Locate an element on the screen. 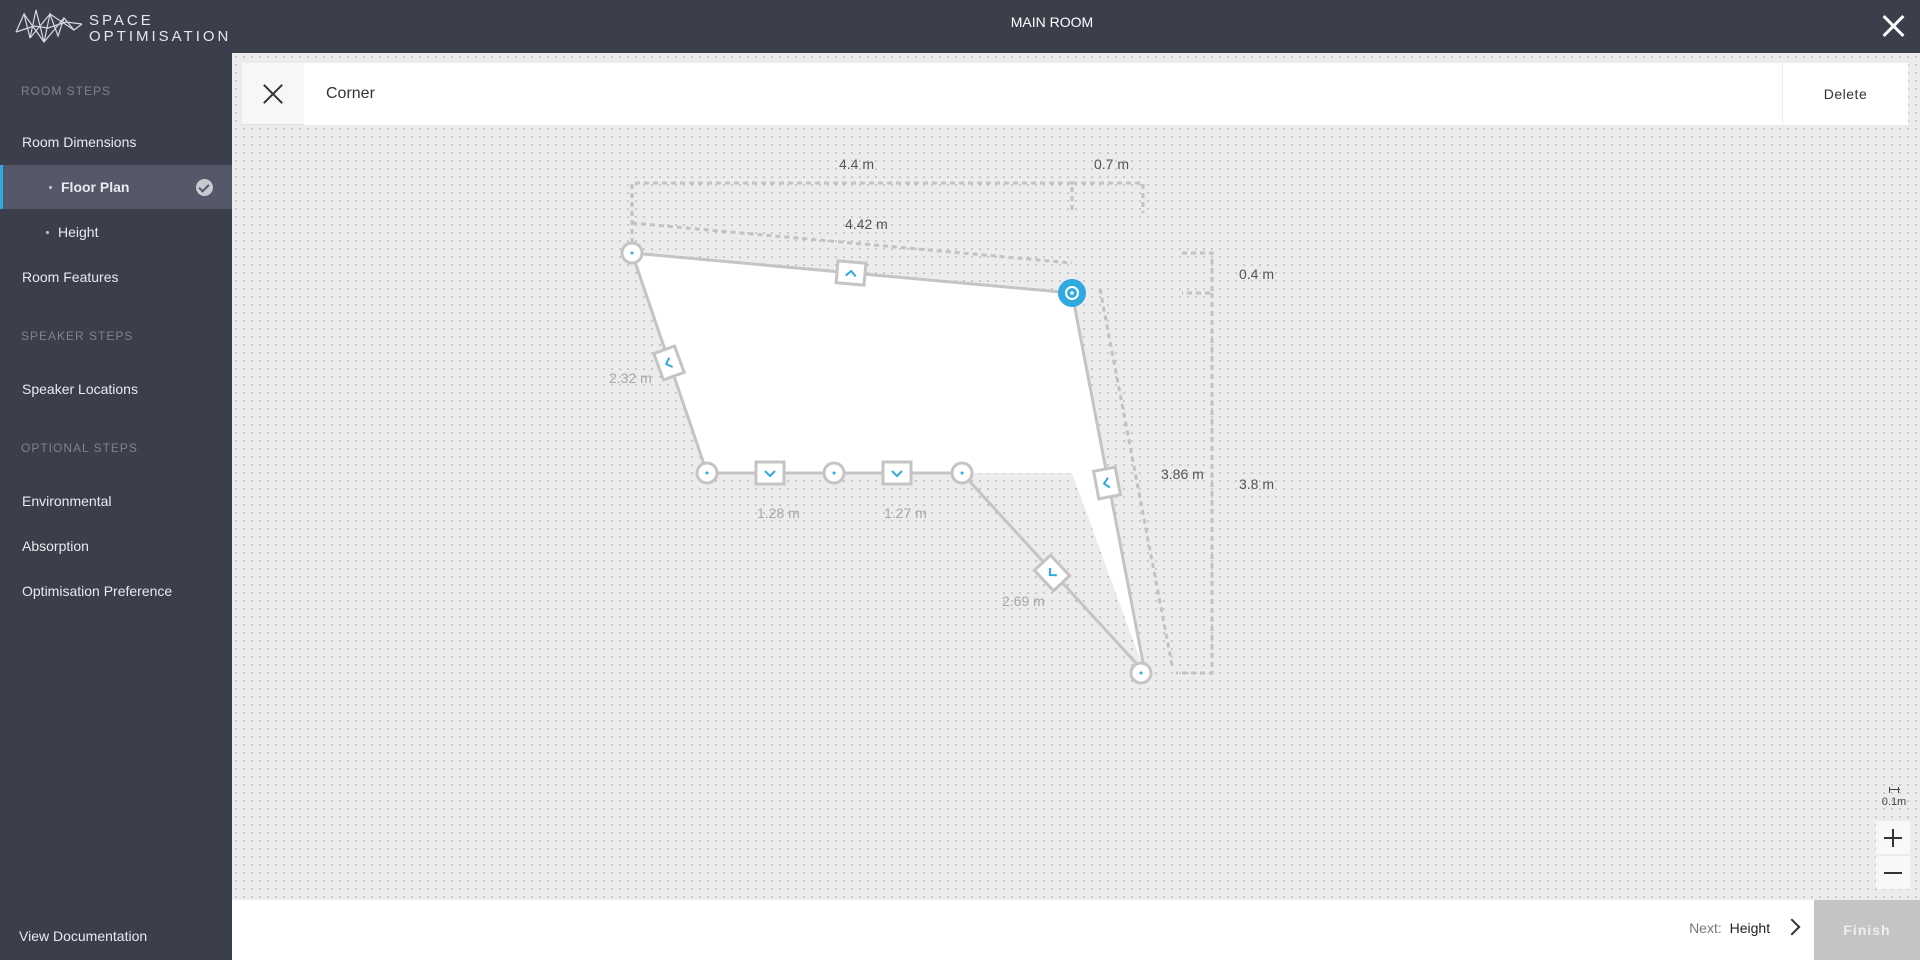 The width and height of the screenshot is (1920, 960). view-documentation-link: View Documentation is located at coordinates (83, 936).